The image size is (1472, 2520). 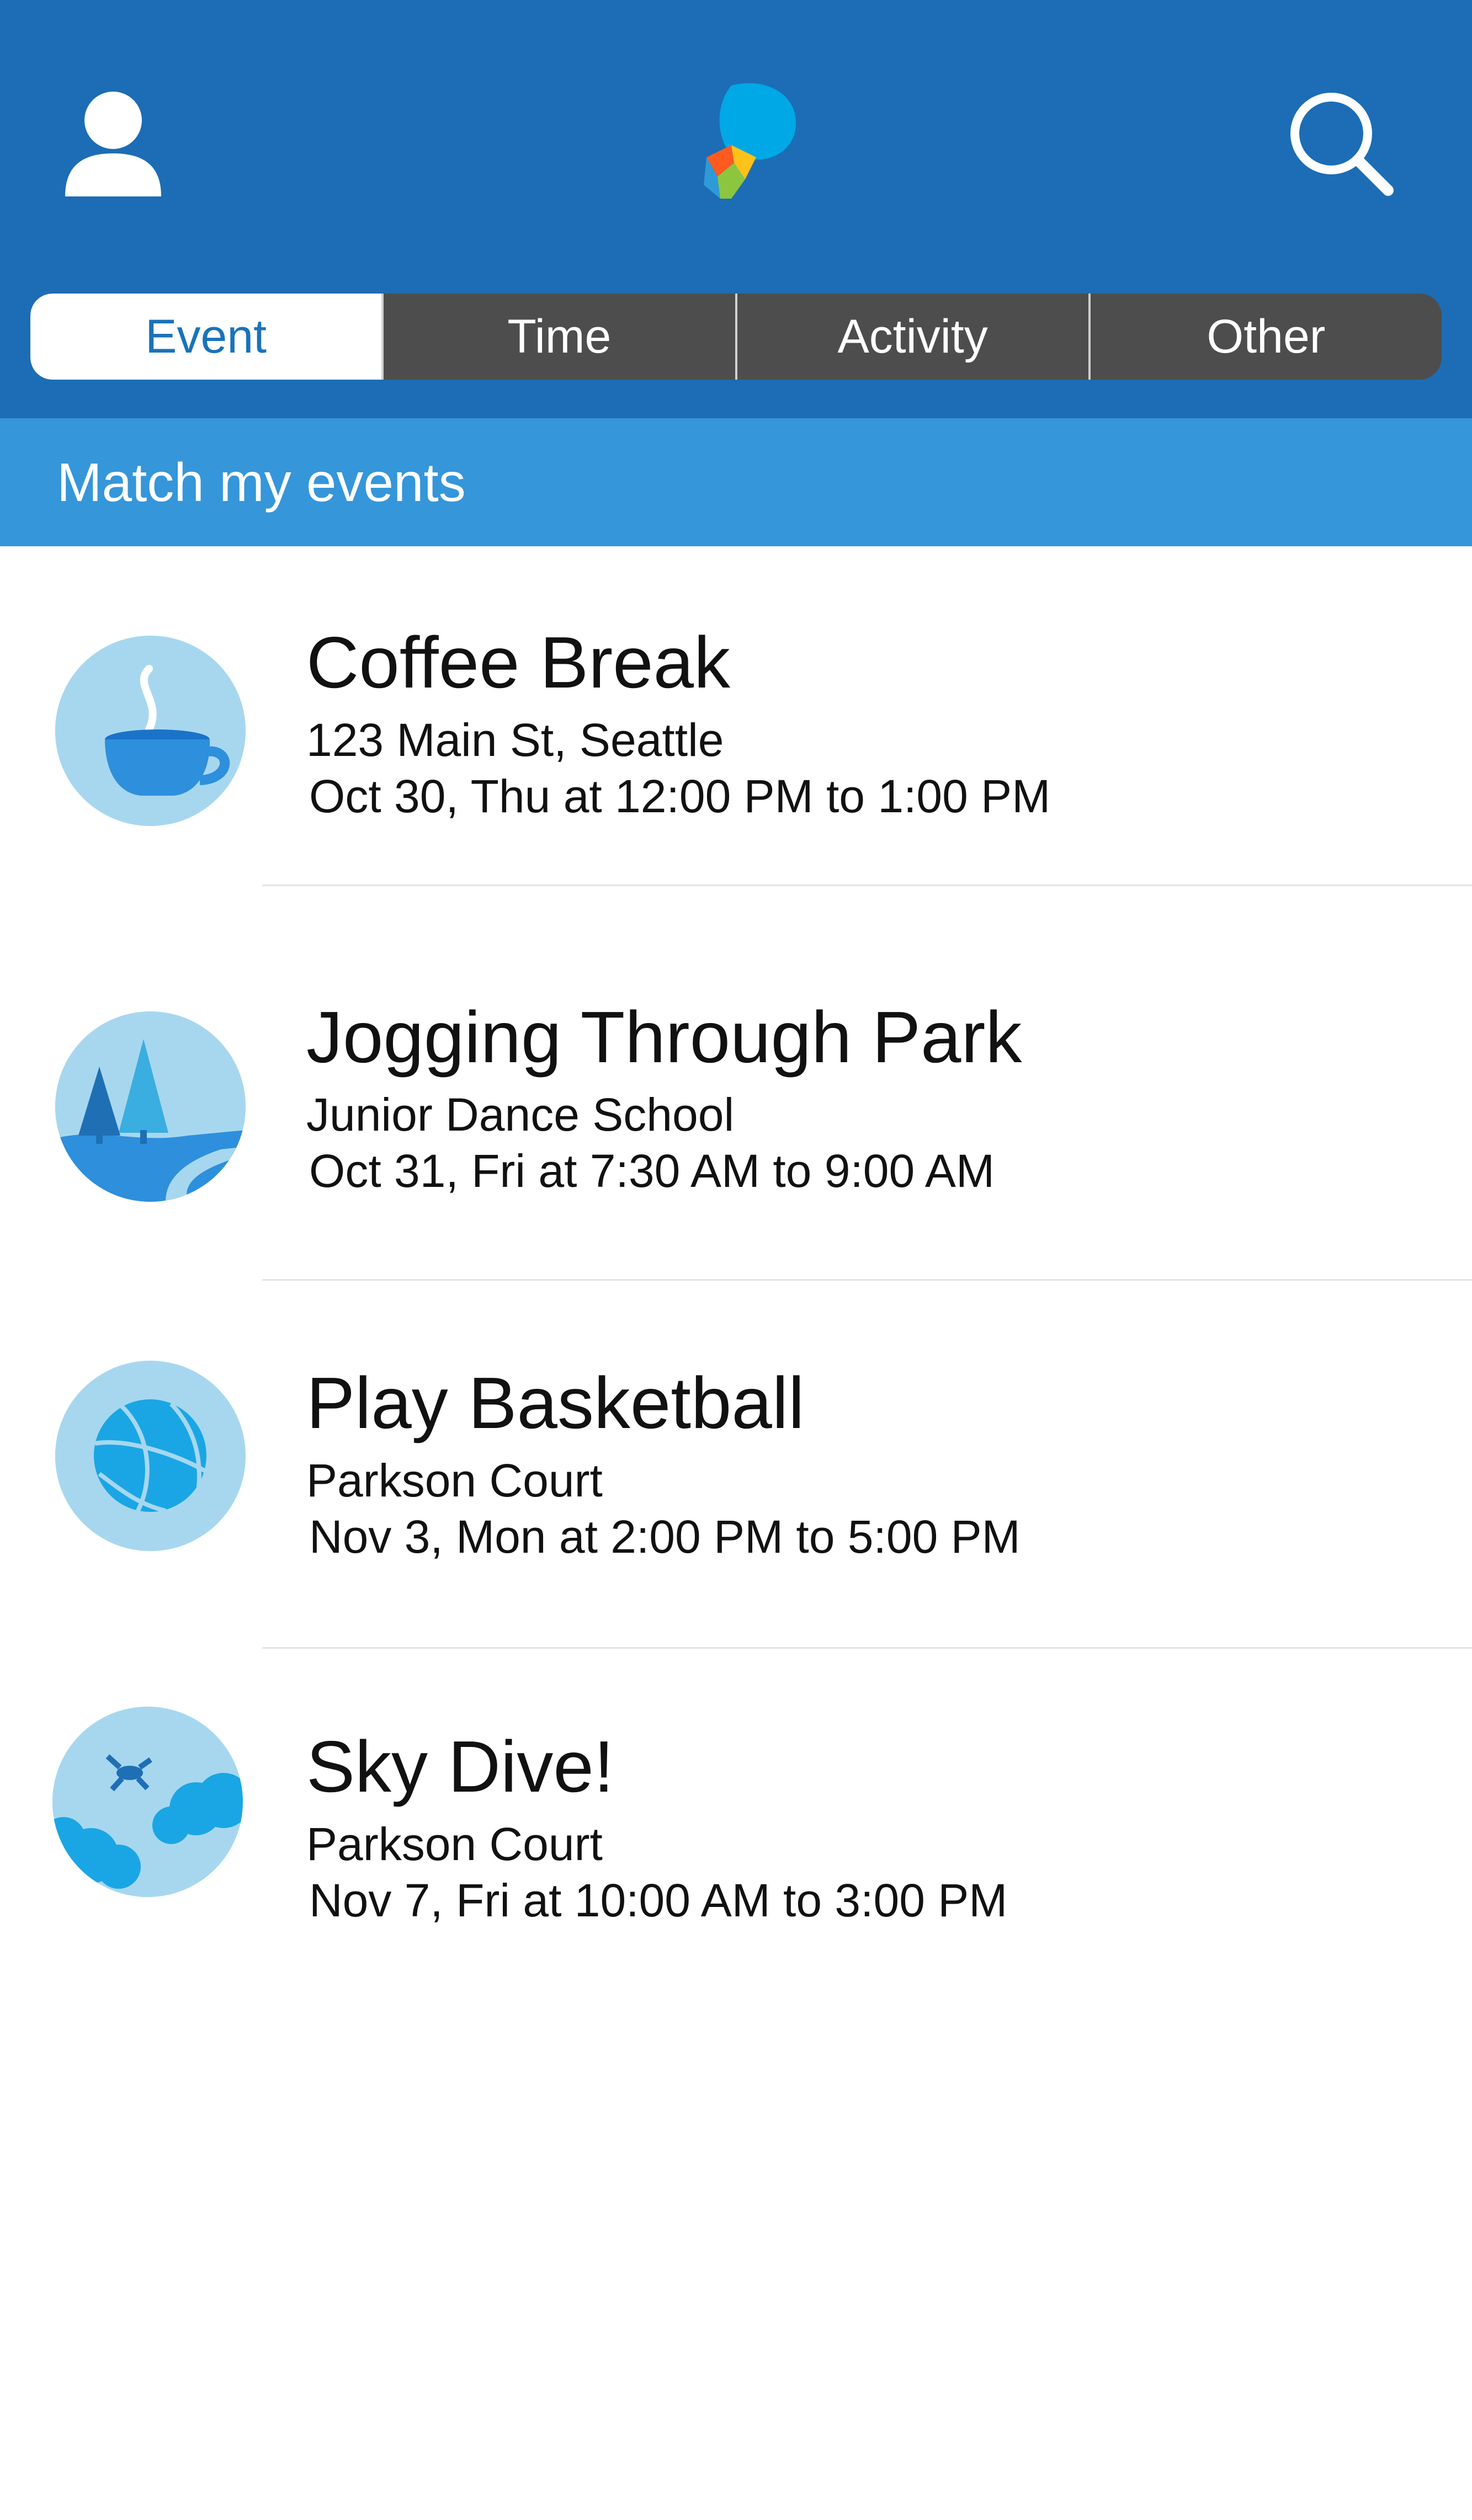 What do you see at coordinates (558, 337) in the screenshot?
I see `tab-time: Time` at bounding box center [558, 337].